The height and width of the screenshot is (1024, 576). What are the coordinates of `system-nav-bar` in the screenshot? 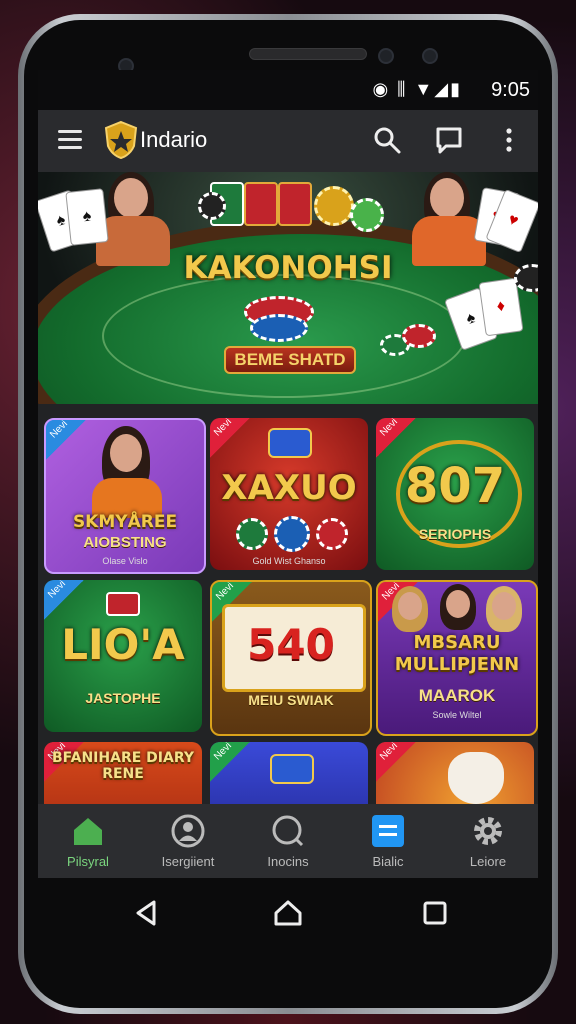 It's located at (288, 913).